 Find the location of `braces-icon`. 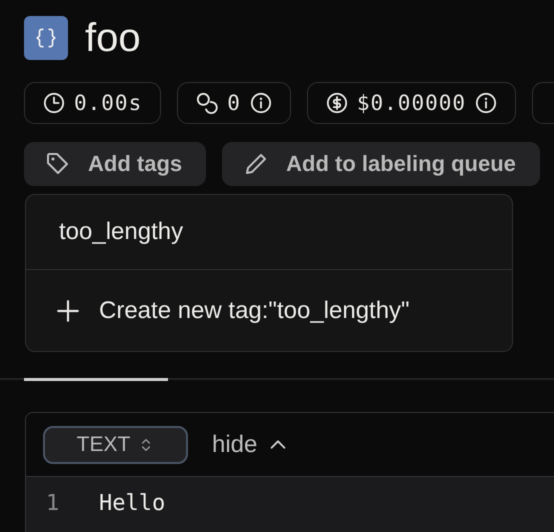

braces-icon is located at coordinates (46, 38).